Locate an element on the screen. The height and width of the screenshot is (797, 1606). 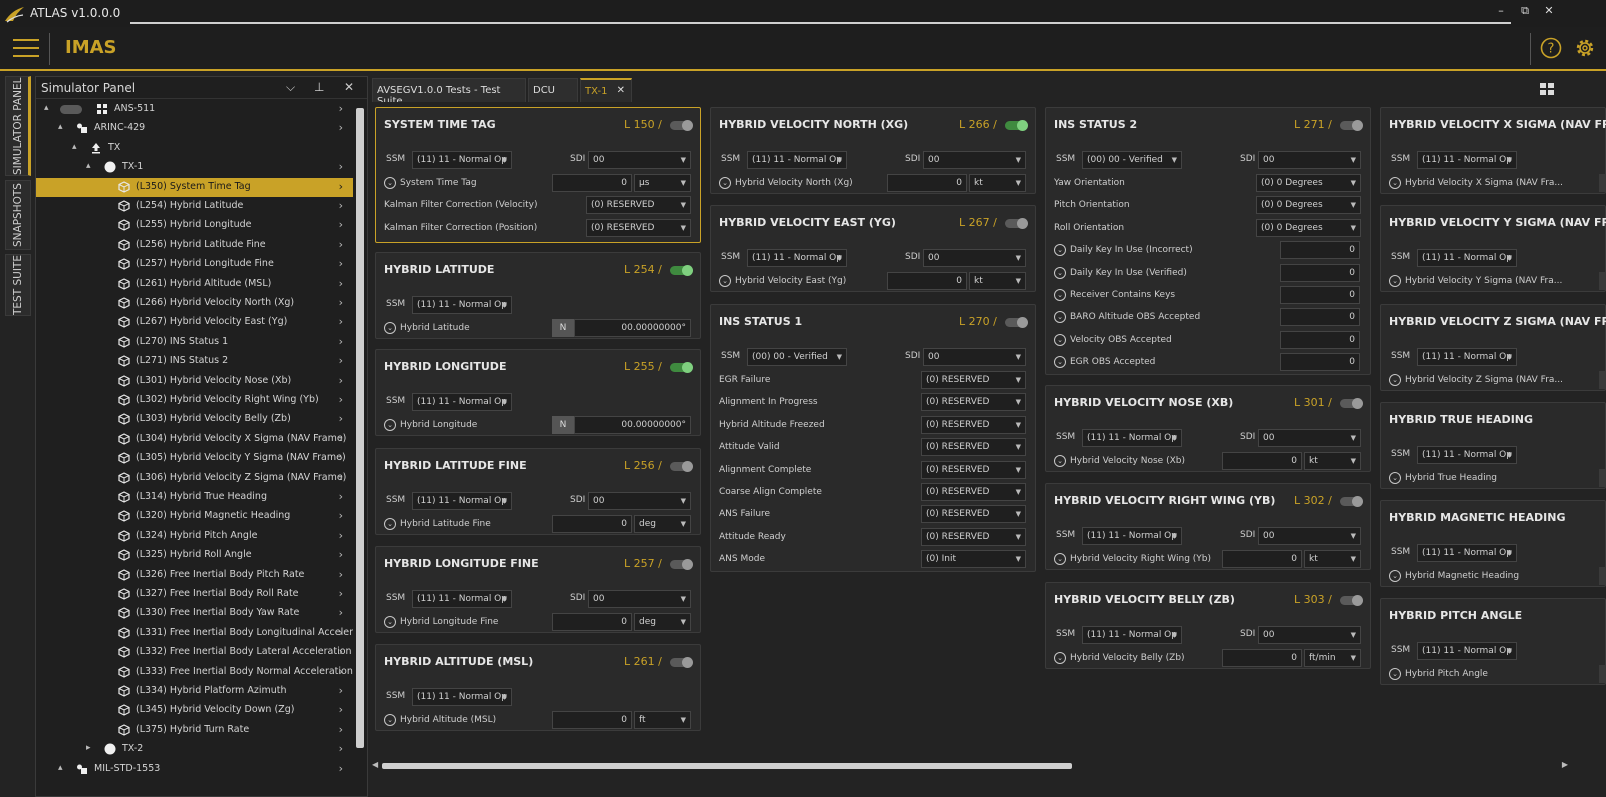
scroll-left-icon: ◀ is located at coordinates (375, 764).